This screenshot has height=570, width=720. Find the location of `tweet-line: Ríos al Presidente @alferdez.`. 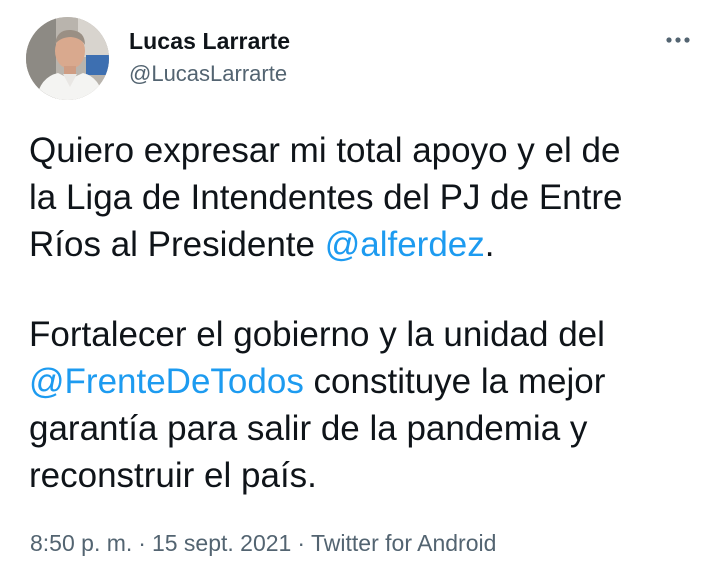

tweet-line: Ríos al Presidente @alferdez. is located at coordinates (369, 244).